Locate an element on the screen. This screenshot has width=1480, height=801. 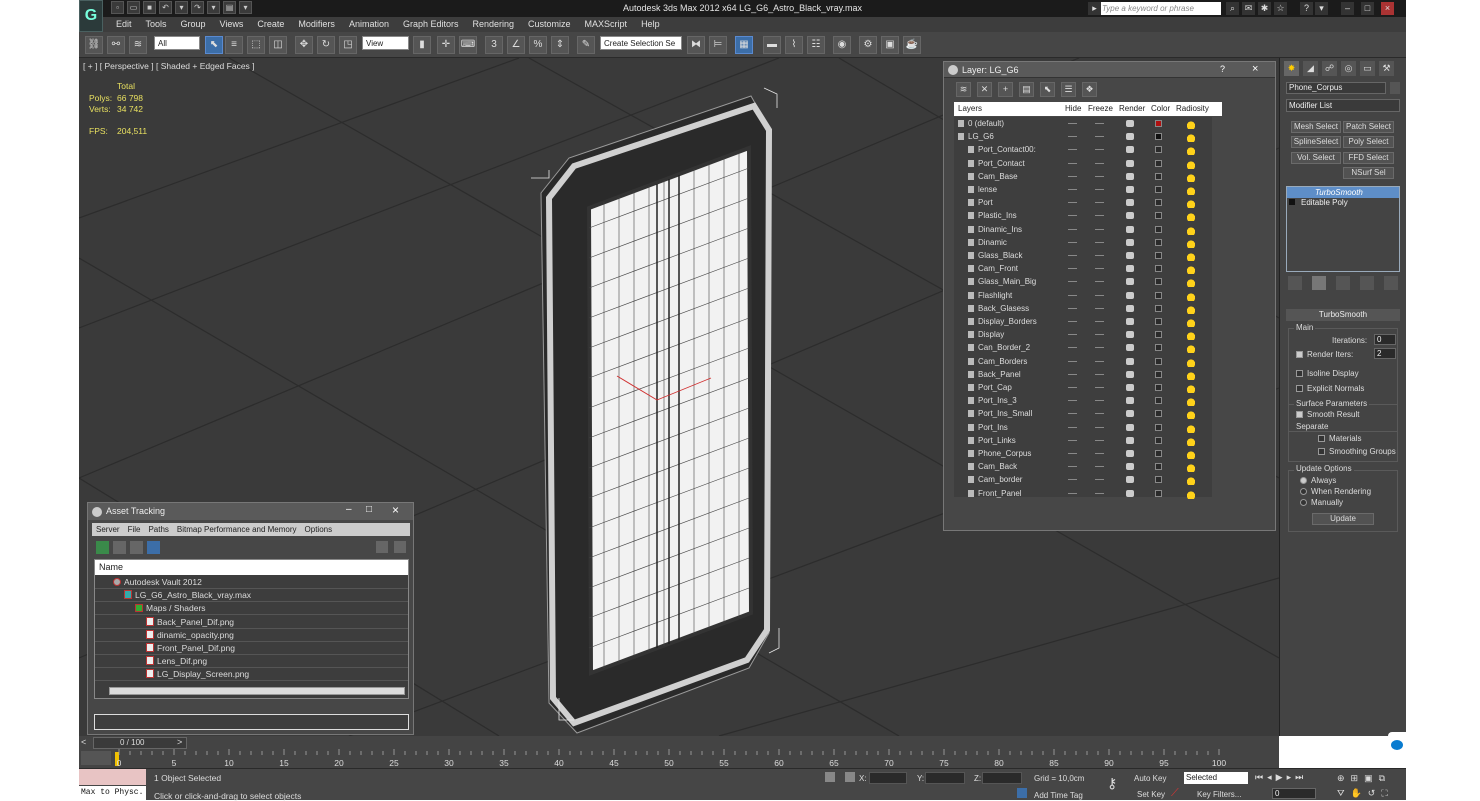
layer-name: Dinamic_Ins is located at coordinates (1000, 229).